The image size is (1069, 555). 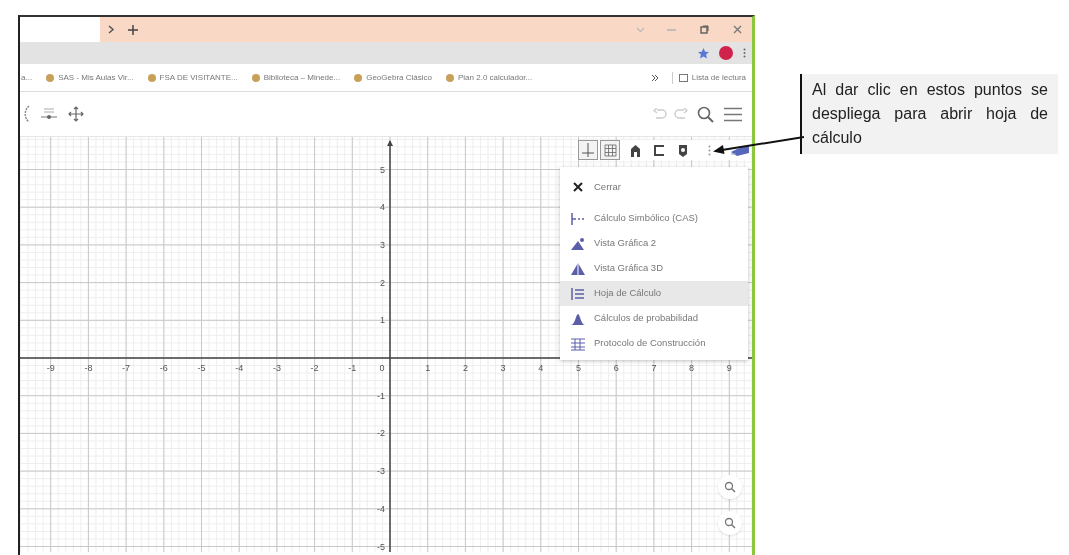 What do you see at coordinates (133, 29) in the screenshot?
I see `plus-icon` at bounding box center [133, 29].